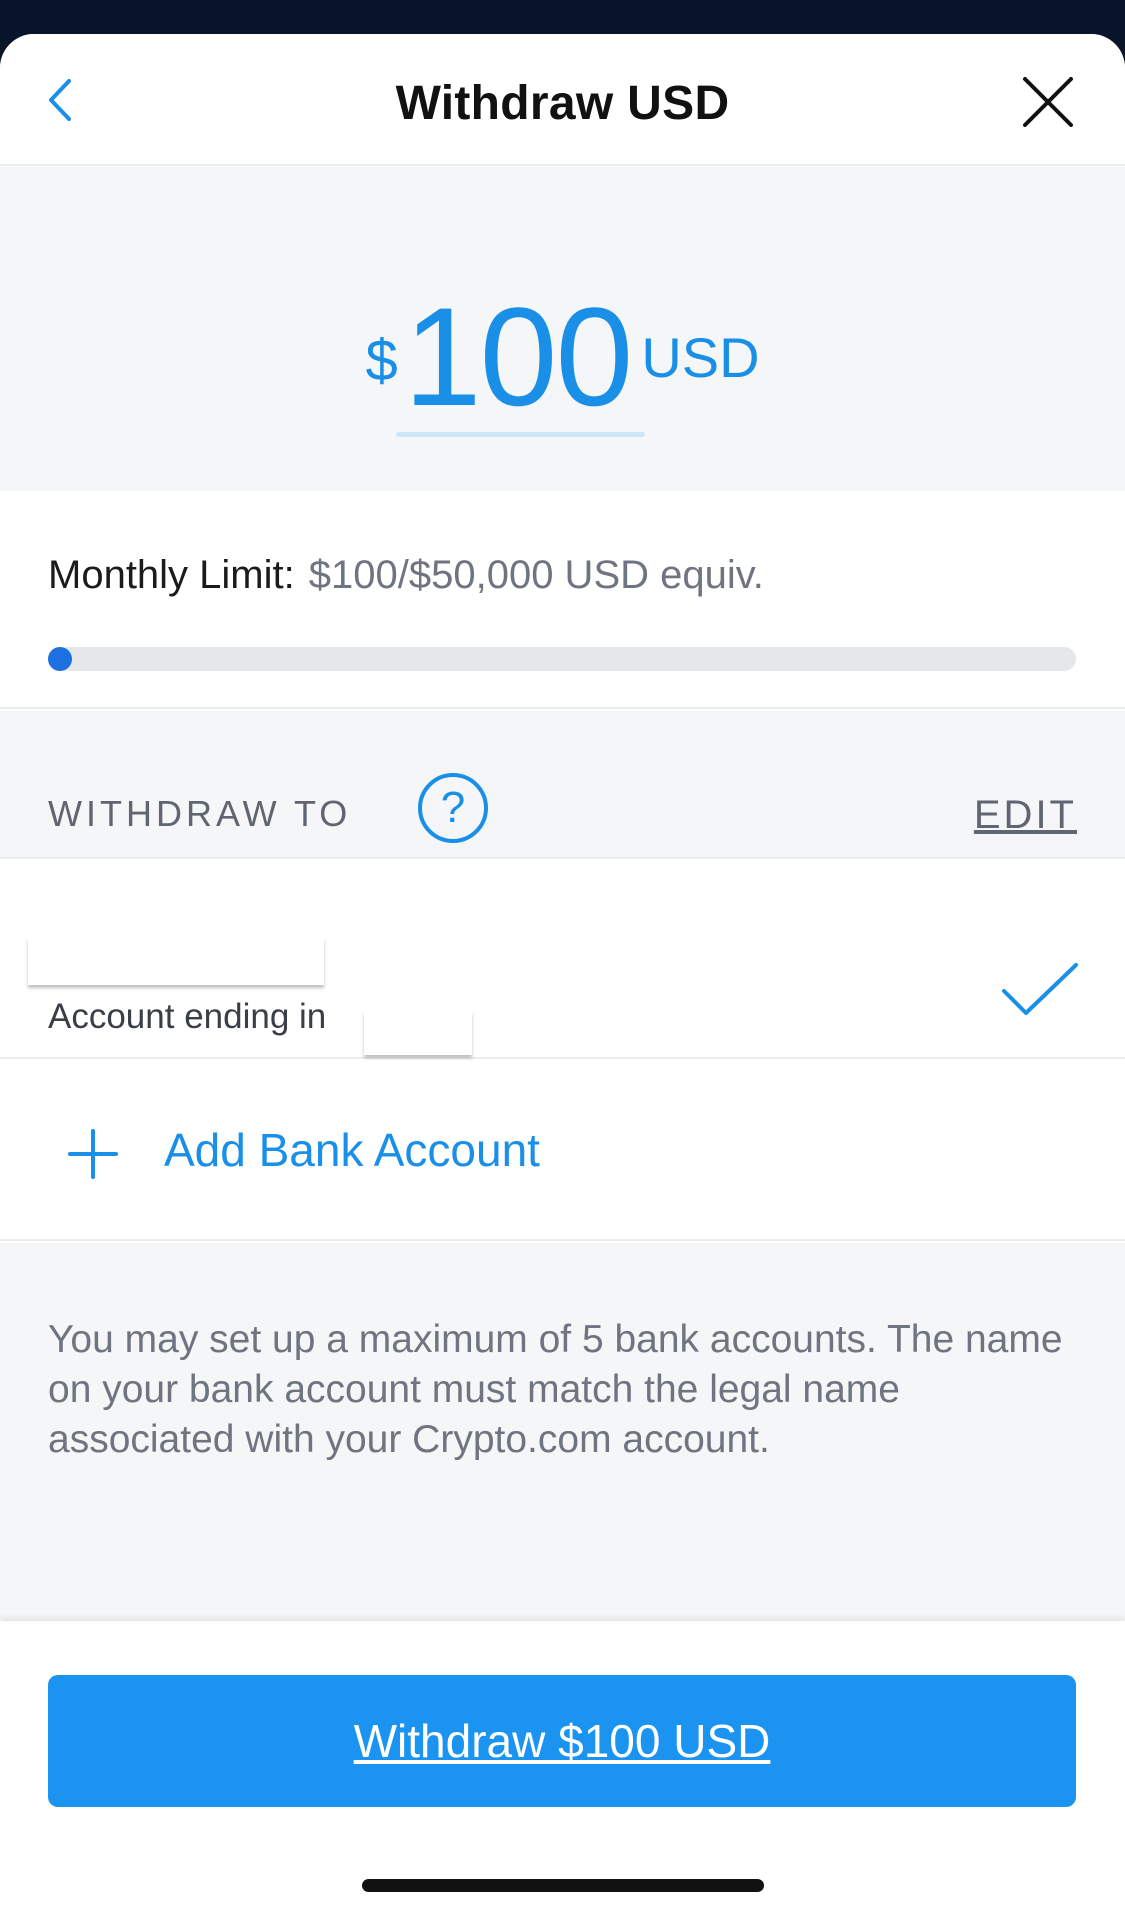 The image size is (1125, 1910). Describe the element at coordinates (93, 1154) in the screenshot. I see `plus-icon` at that location.